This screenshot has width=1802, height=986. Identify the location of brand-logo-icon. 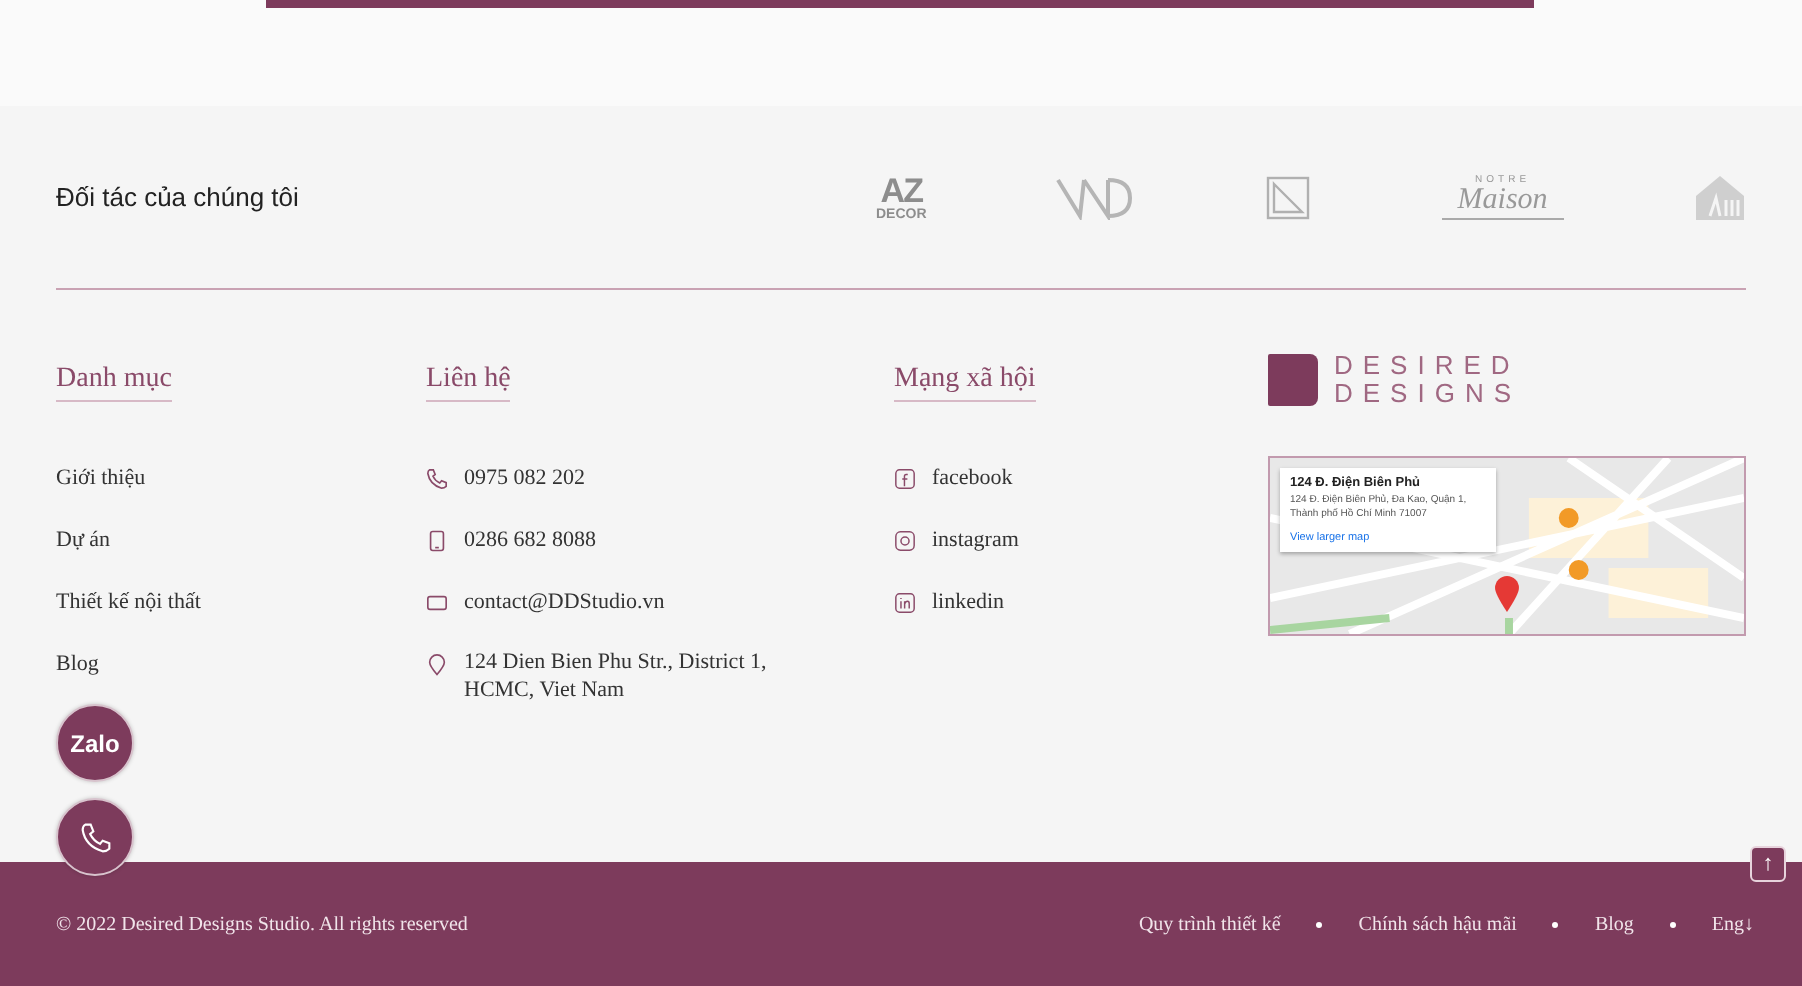
(1293, 380).